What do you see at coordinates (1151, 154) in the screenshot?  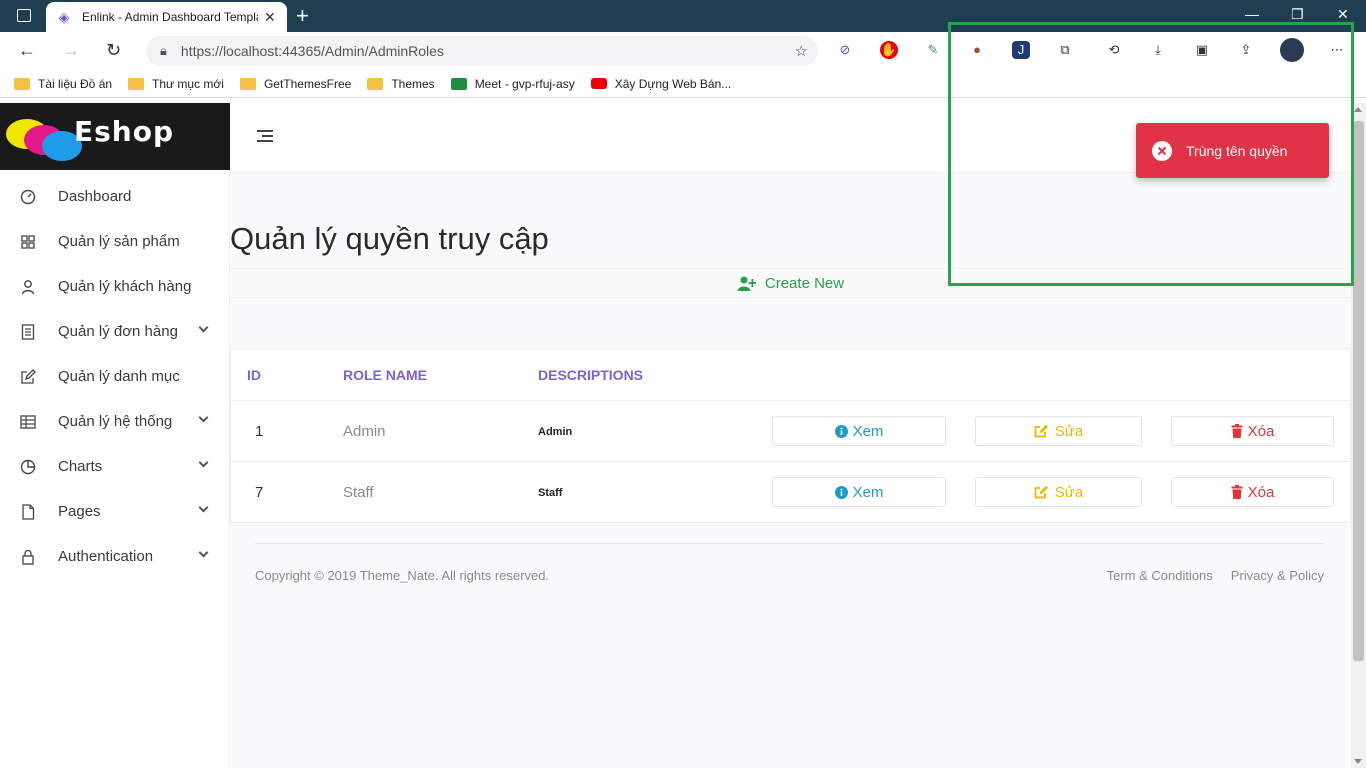 I see `highlight-box` at bounding box center [1151, 154].